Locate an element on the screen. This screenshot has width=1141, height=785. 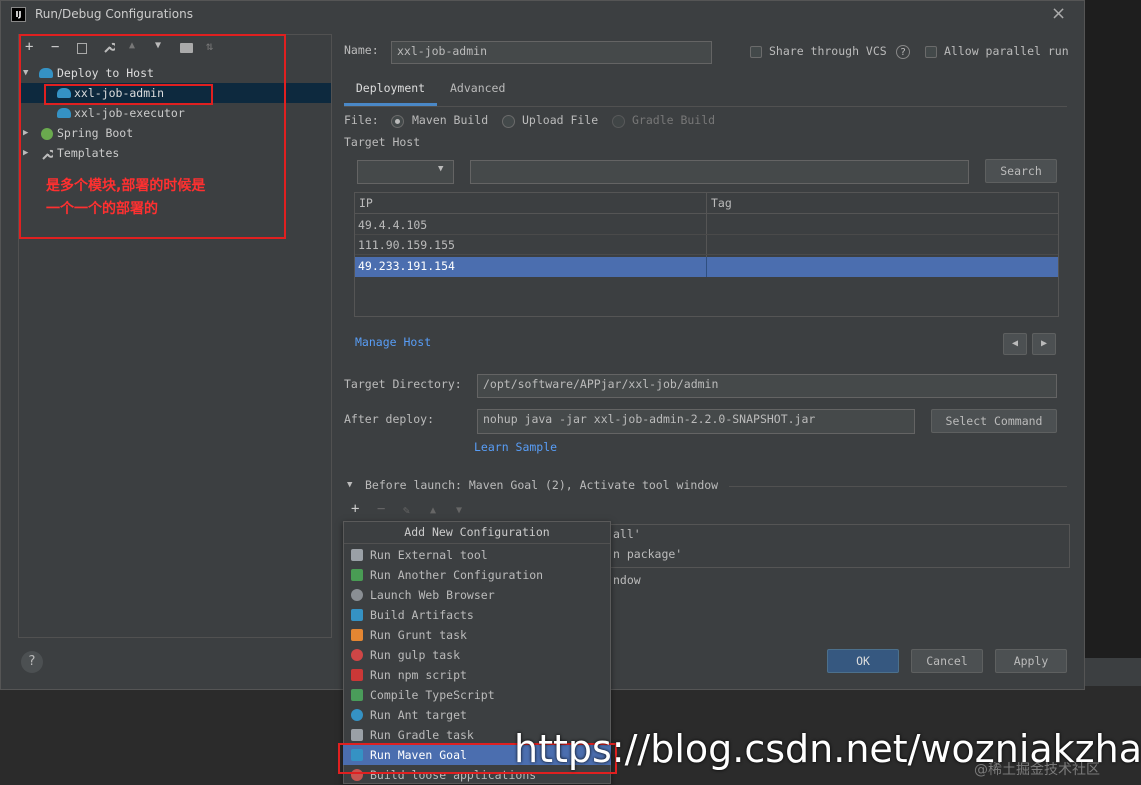
manage-host-link: Manage Host is located at coordinates (393, 342).